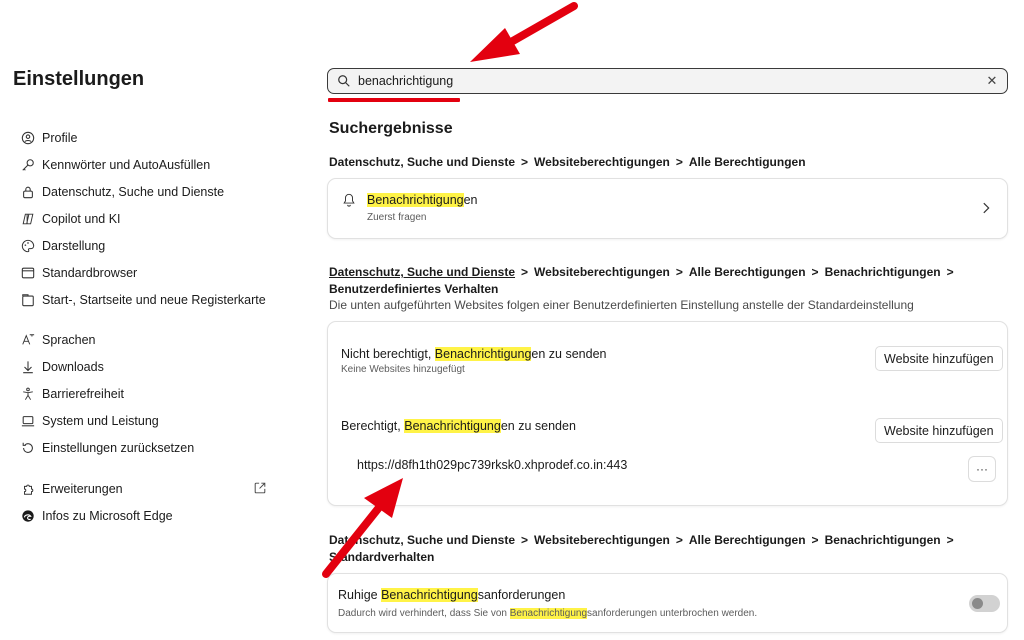 This screenshot has width=1024, height=640. What do you see at coordinates (27, 489) in the screenshot?
I see `extensions-icon` at bounding box center [27, 489].